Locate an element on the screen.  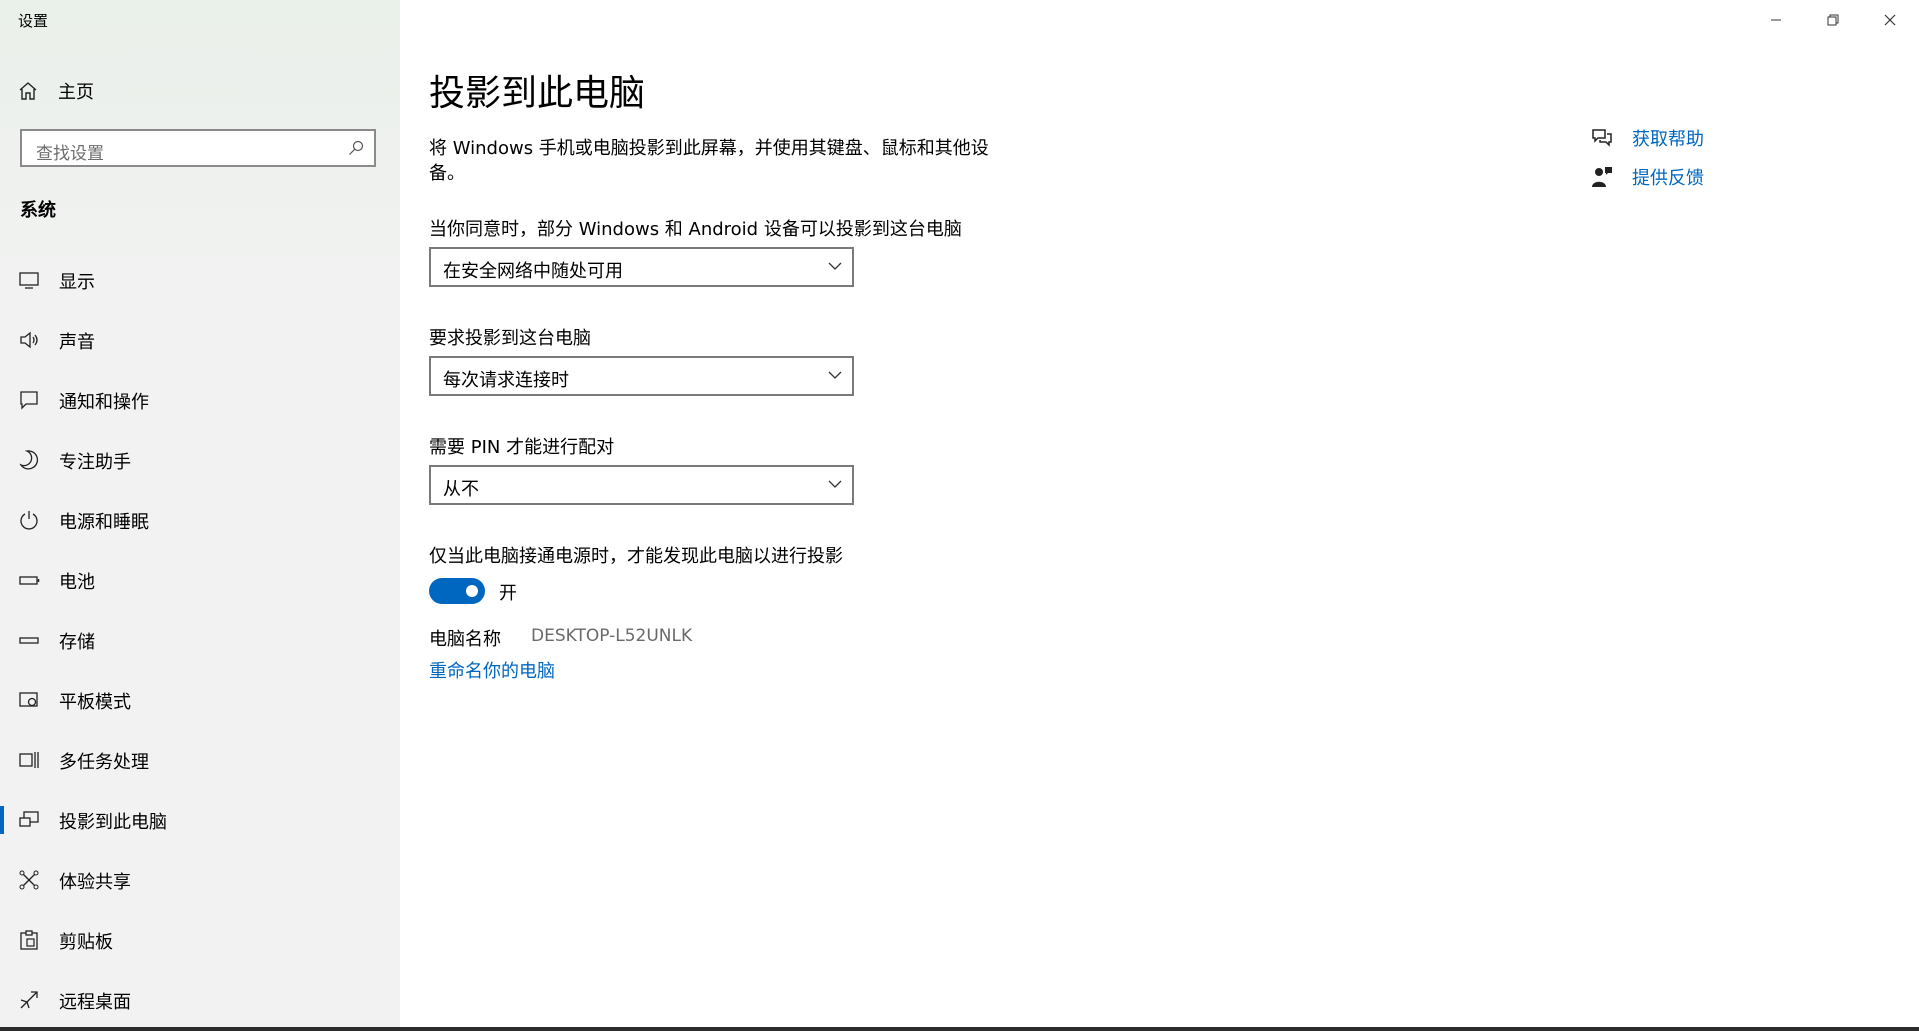
power-icon is located at coordinates (29, 520).